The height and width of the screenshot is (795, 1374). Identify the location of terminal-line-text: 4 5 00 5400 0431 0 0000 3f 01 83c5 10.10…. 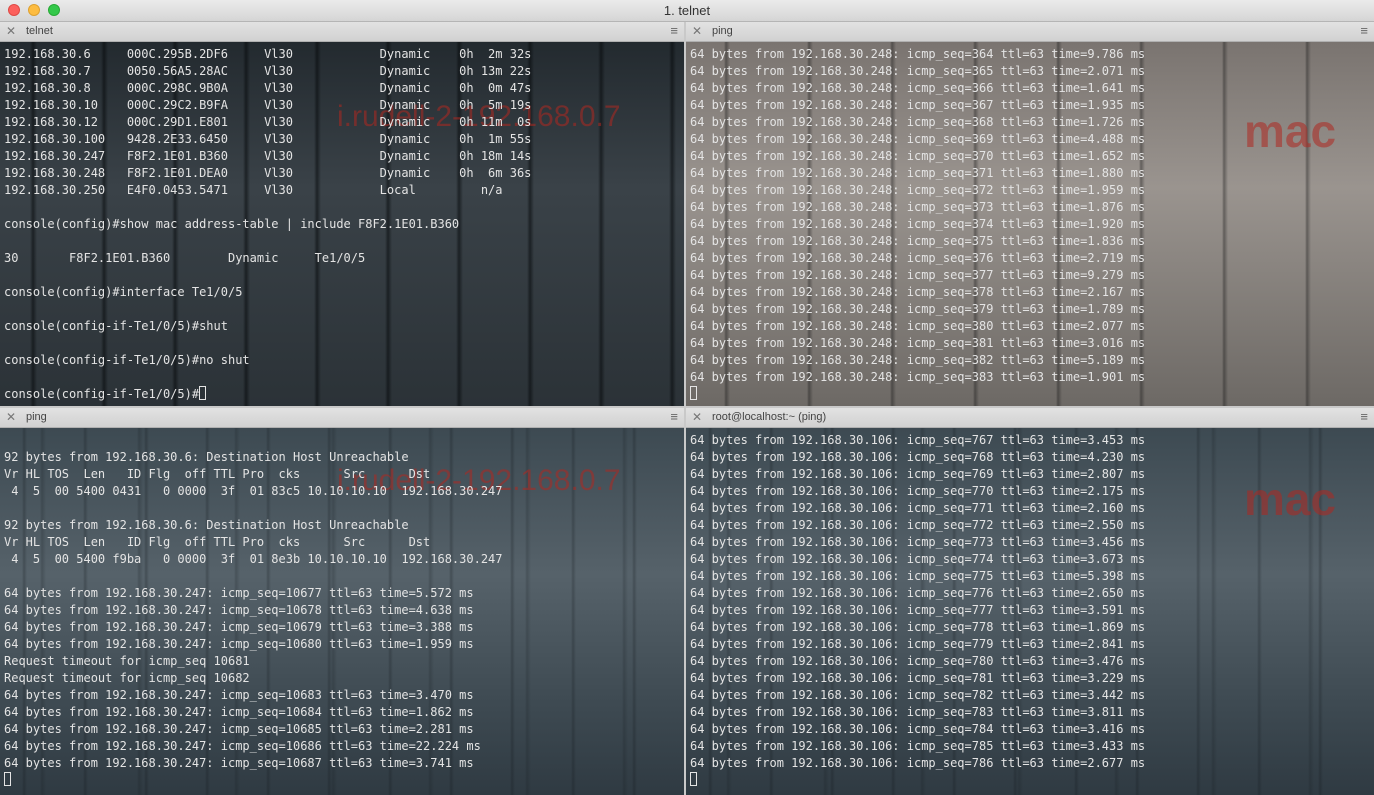
(253, 491).